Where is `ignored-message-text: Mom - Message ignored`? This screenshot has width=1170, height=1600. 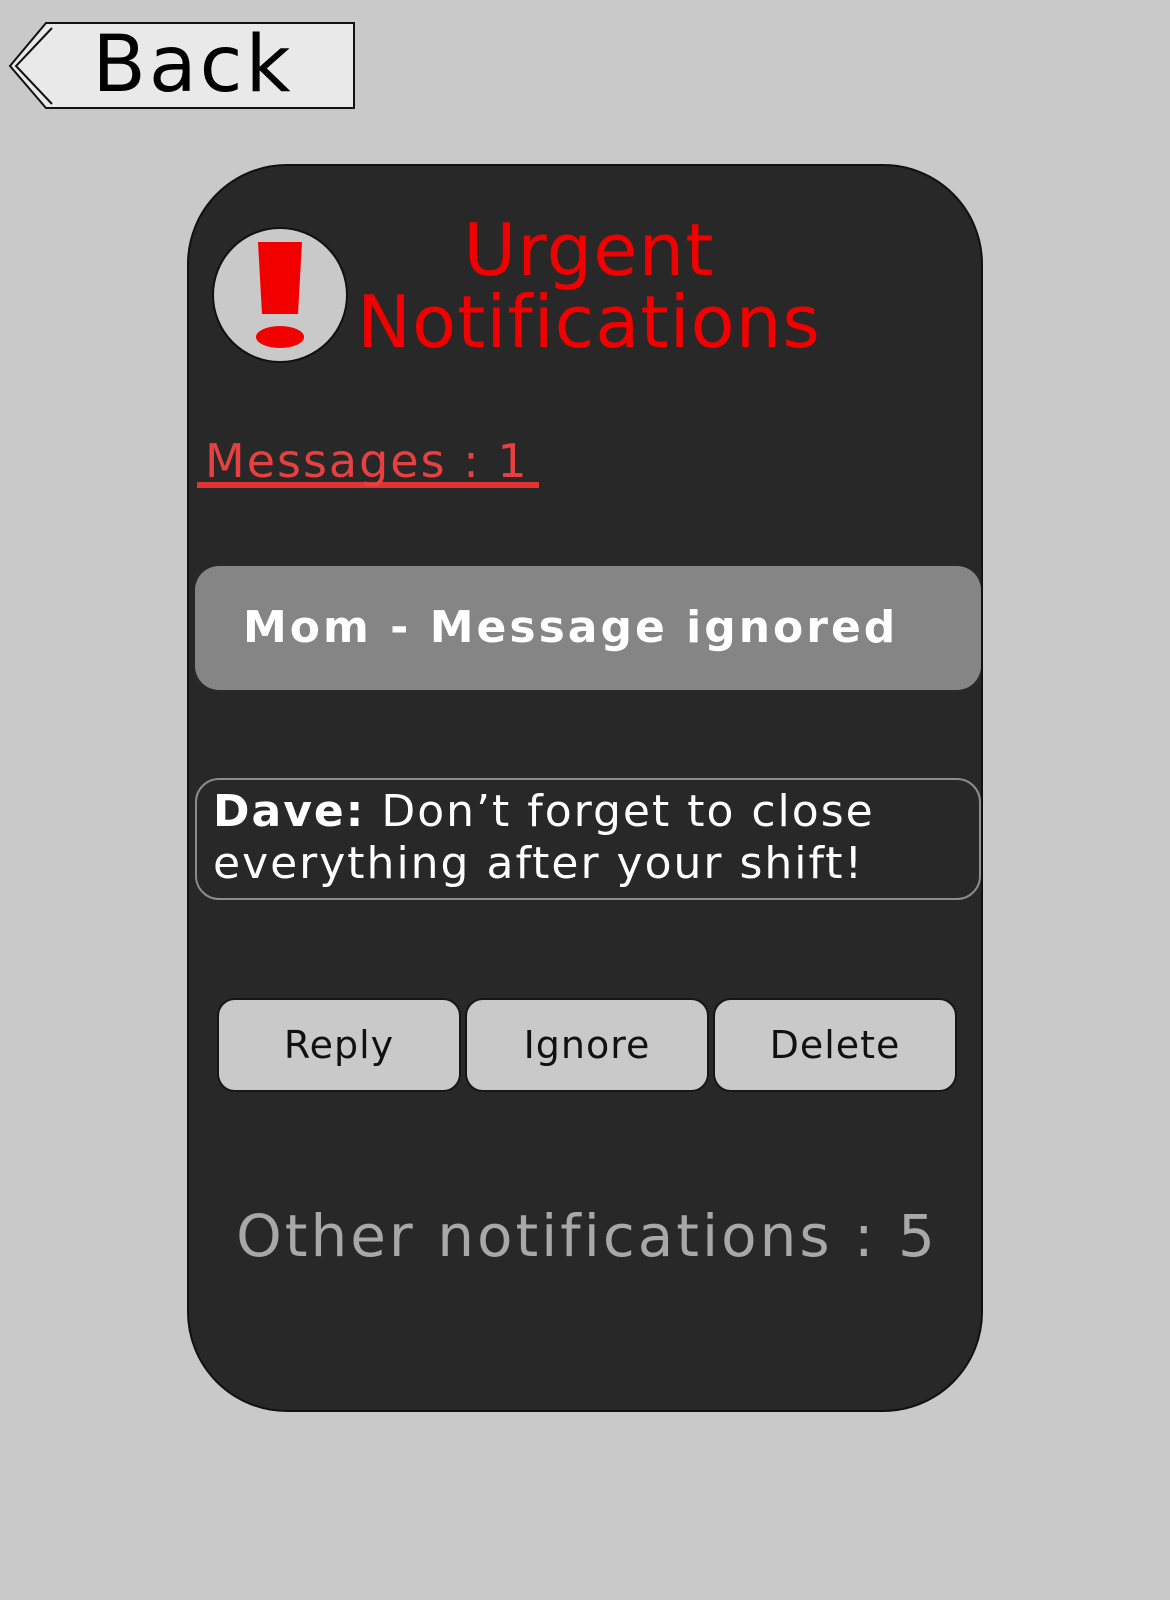 ignored-message-text: Mom - Message ignored is located at coordinates (571, 627).